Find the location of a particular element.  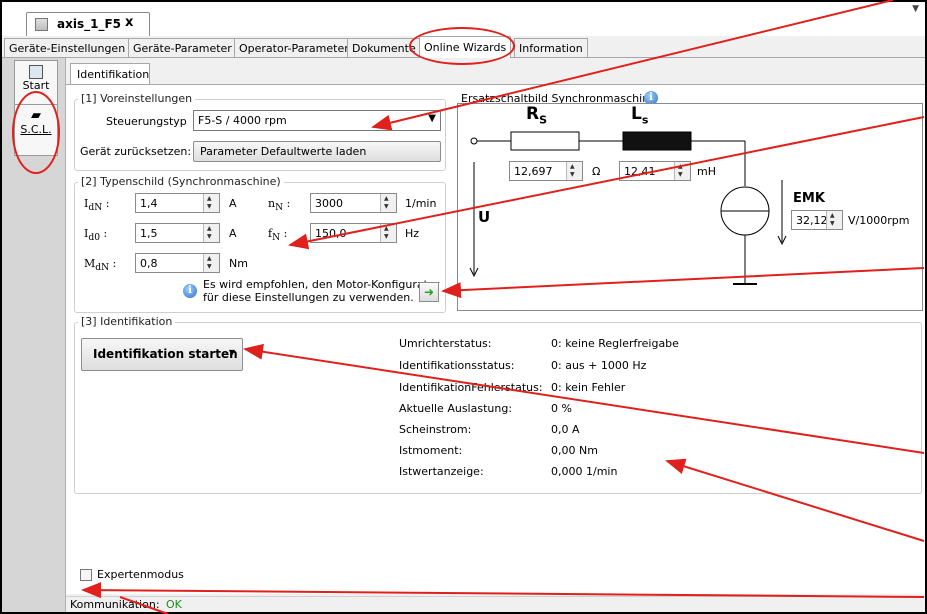

ls-value: 12,41 is located at coordinates (640, 171).